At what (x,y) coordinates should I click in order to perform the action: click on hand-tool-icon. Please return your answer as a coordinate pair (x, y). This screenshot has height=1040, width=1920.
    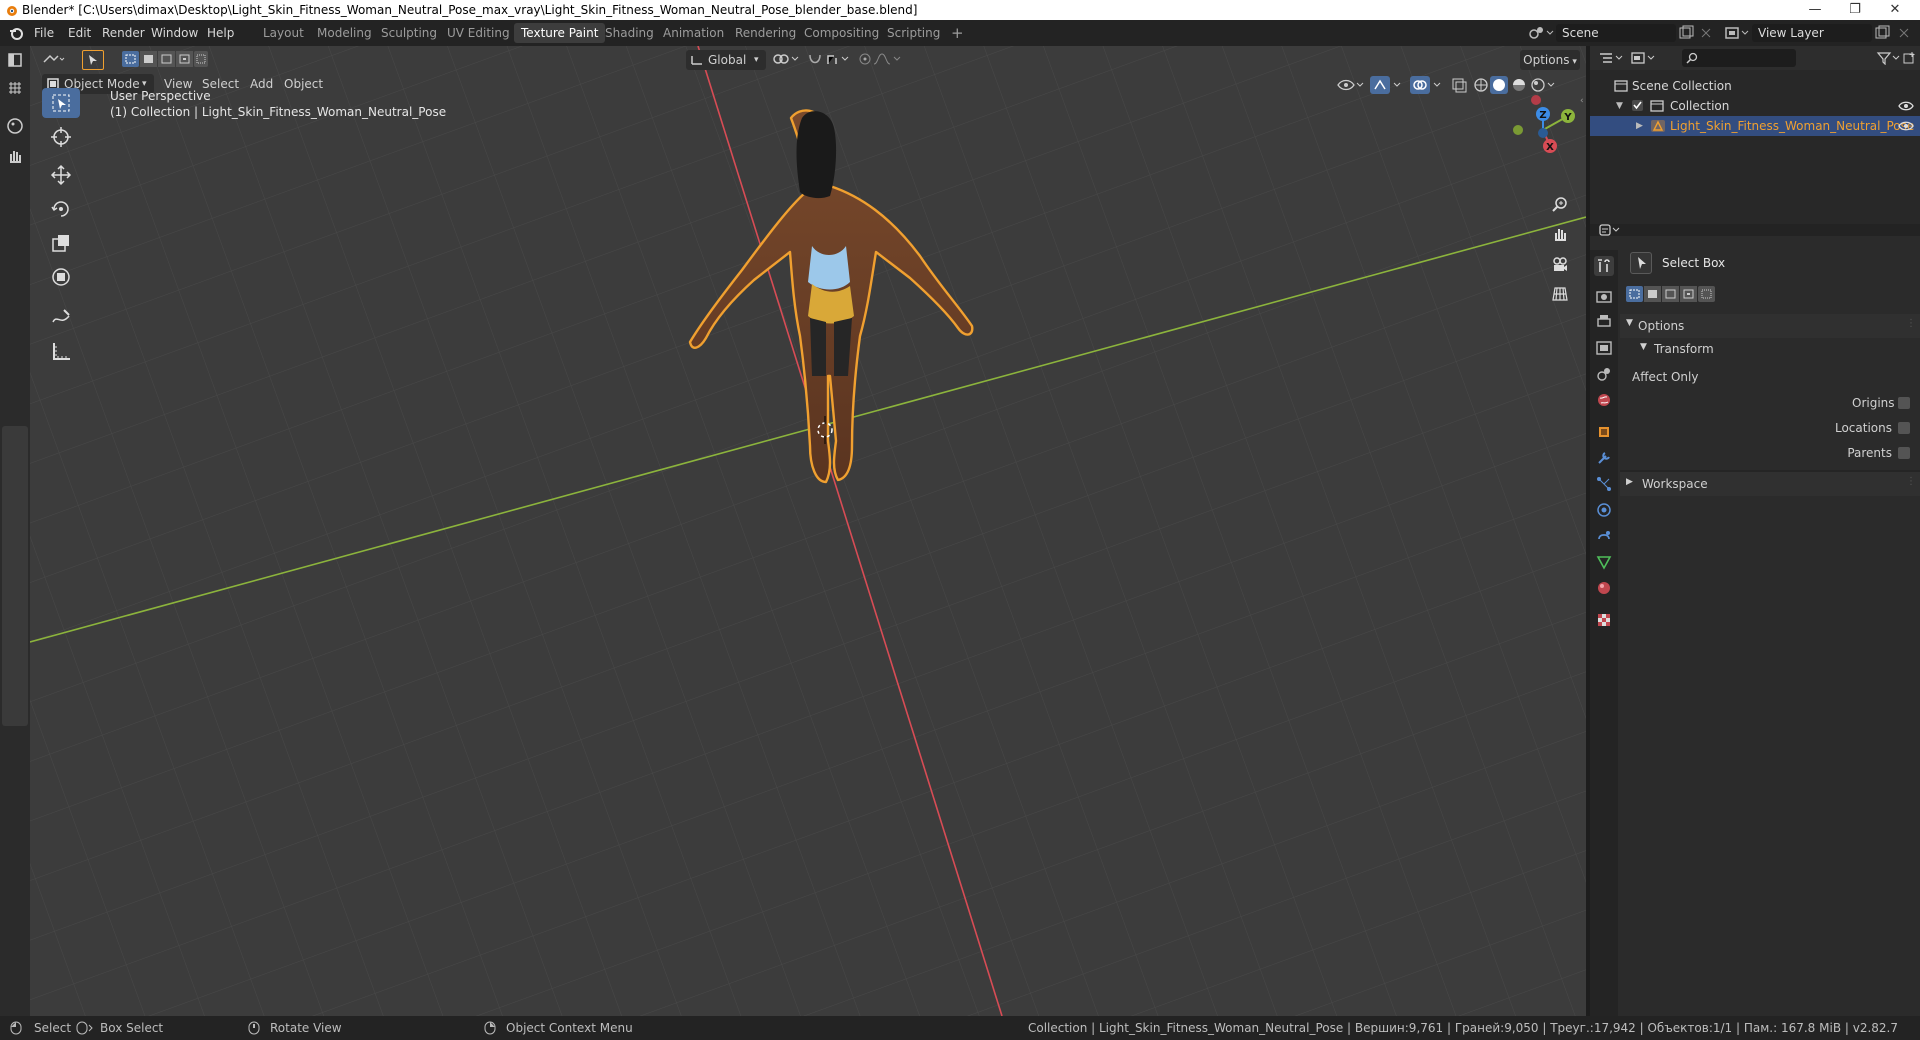
    Looking at the image, I should click on (15, 156).